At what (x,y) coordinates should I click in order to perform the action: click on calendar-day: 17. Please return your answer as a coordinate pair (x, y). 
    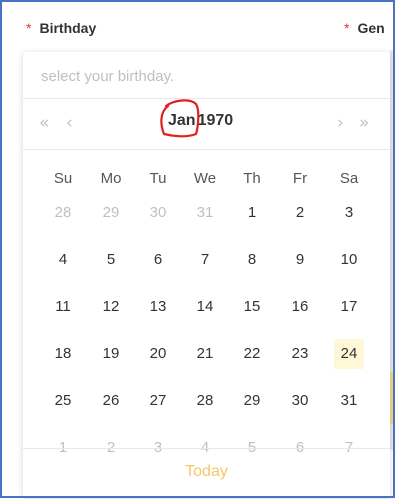
    Looking at the image, I should click on (349, 307).